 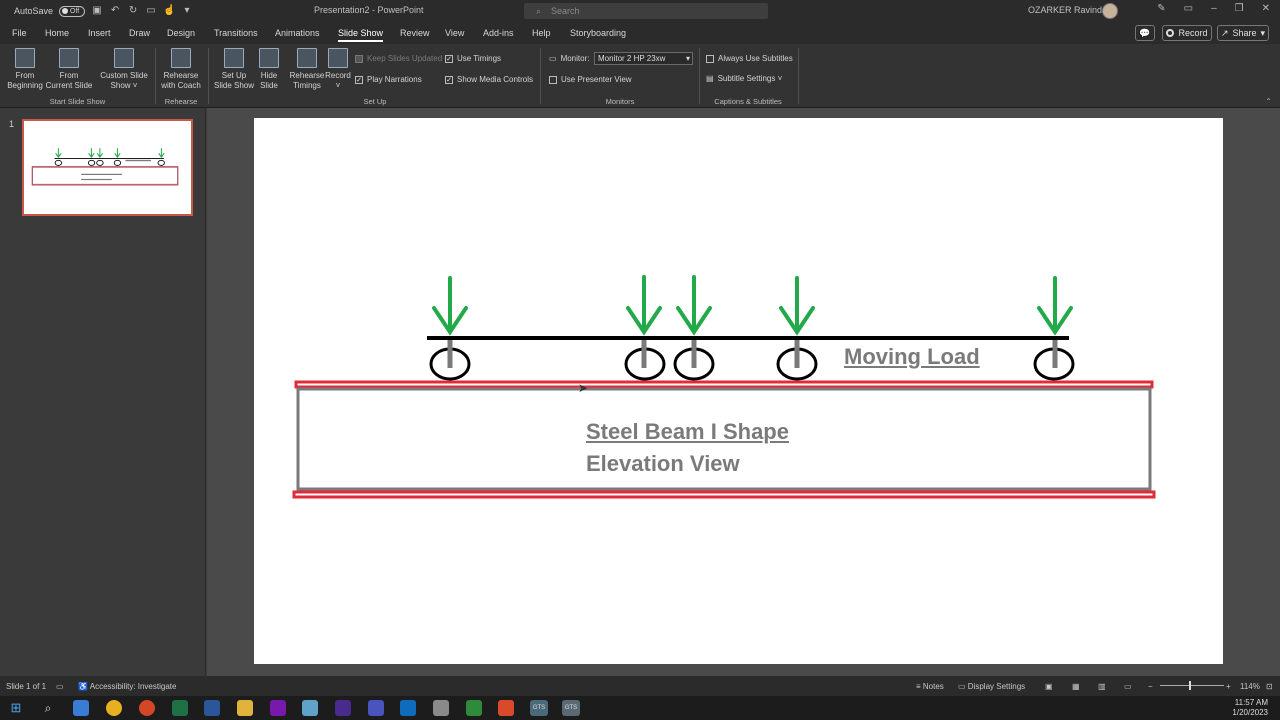 What do you see at coordinates (1187, 33) in the screenshot?
I see `record-button: Record` at bounding box center [1187, 33].